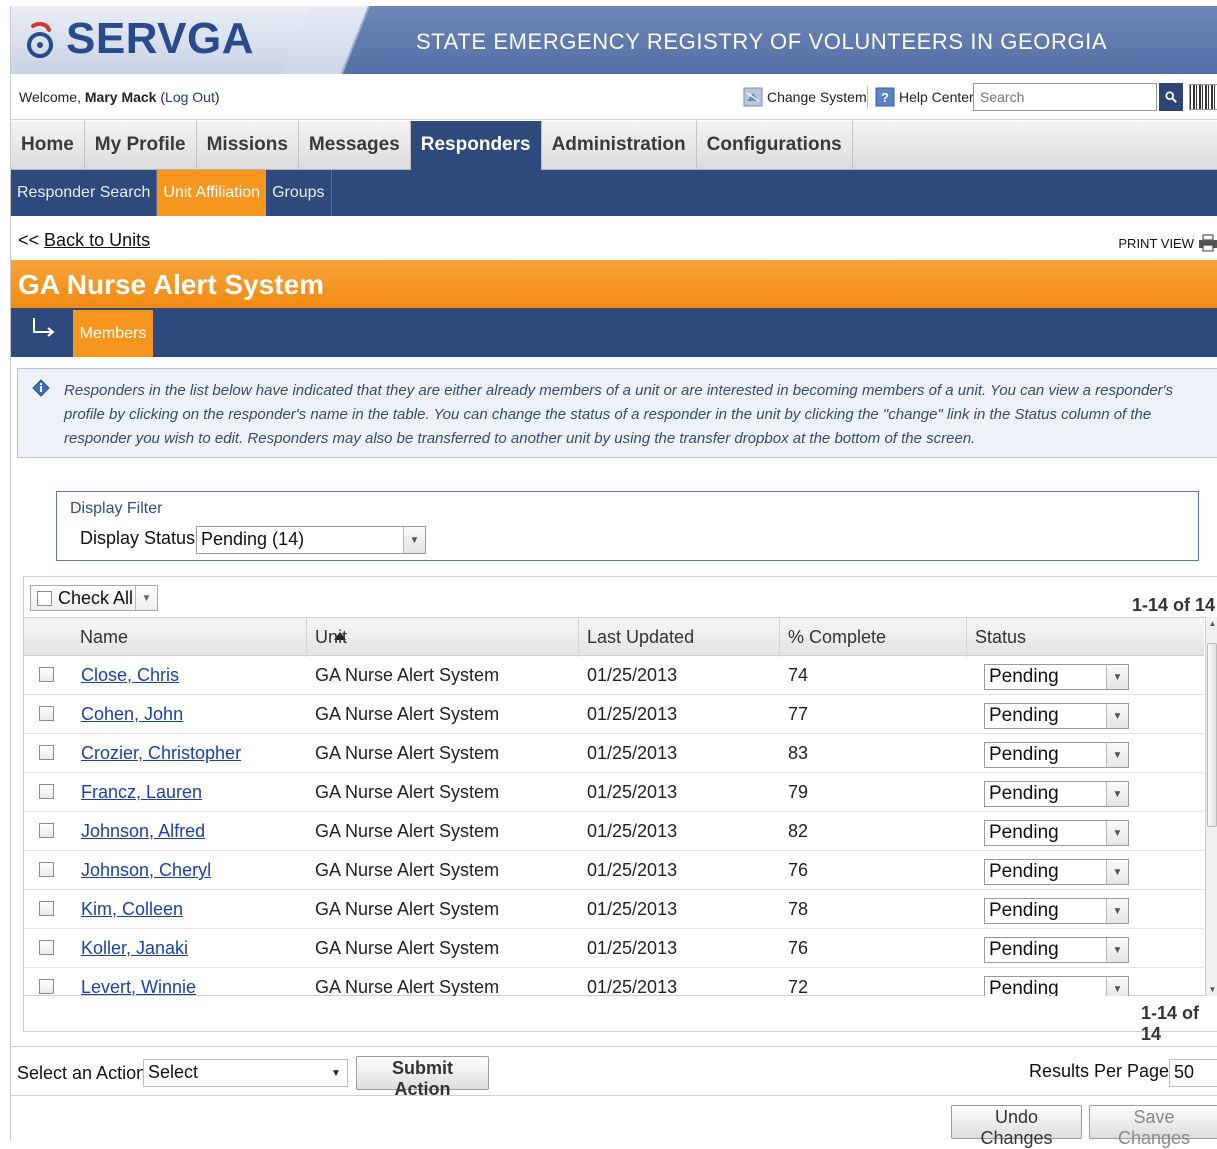 The width and height of the screenshot is (1217, 1149). What do you see at coordinates (138, 986) in the screenshot?
I see `responder-name-link: Levert, Winnie` at bounding box center [138, 986].